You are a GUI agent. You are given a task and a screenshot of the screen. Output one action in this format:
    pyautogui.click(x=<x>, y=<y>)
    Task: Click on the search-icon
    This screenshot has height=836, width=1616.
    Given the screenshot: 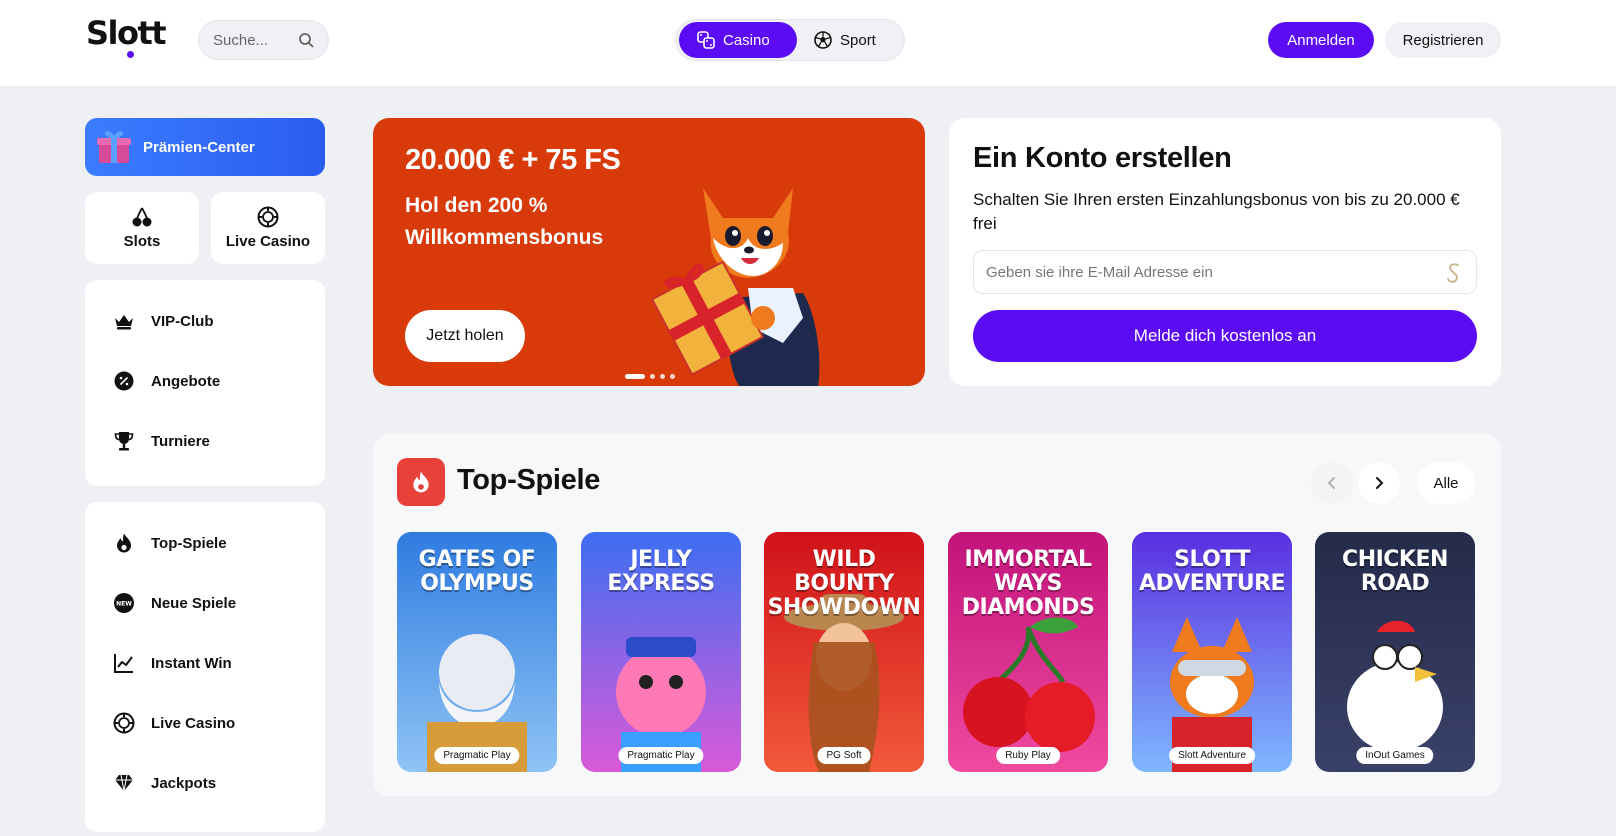 What is the action you would take?
    pyautogui.click(x=306, y=40)
    